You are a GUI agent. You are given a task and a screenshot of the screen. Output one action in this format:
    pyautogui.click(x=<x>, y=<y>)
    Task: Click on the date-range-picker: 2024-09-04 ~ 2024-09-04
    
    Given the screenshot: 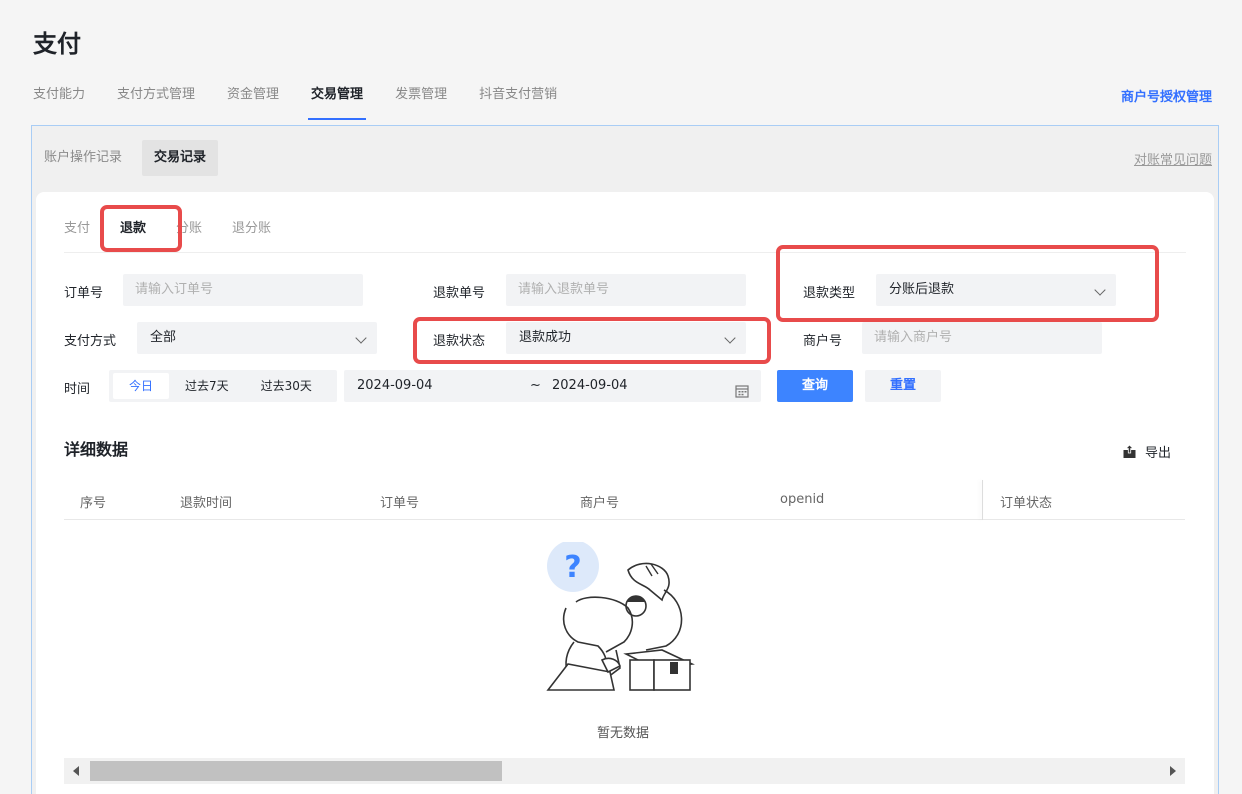 What is the action you would take?
    pyautogui.click(x=552, y=386)
    